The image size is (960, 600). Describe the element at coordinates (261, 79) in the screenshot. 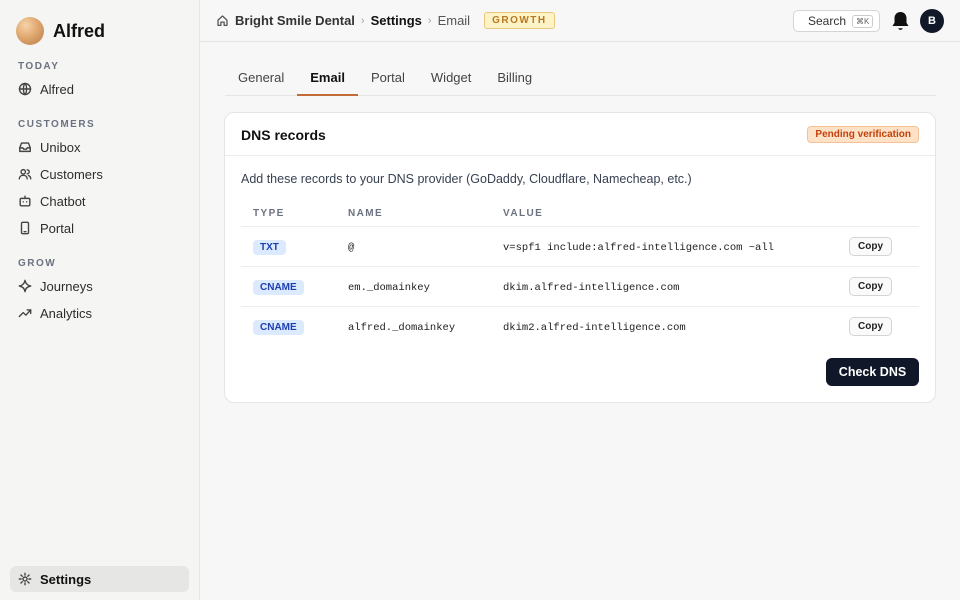

I see `tab-general: General` at that location.